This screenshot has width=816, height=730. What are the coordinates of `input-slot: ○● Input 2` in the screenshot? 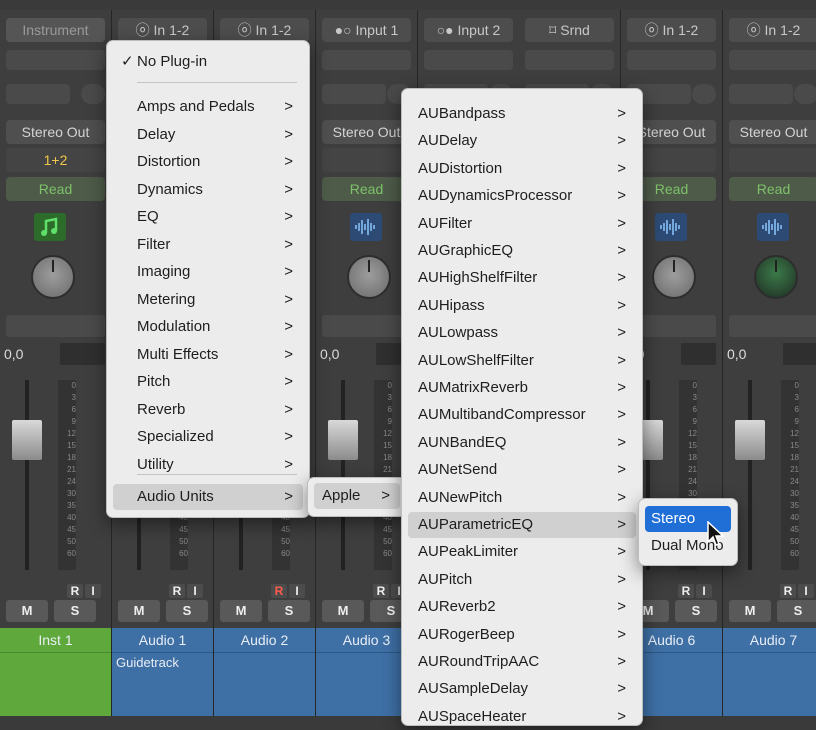 It's located at (468, 30).